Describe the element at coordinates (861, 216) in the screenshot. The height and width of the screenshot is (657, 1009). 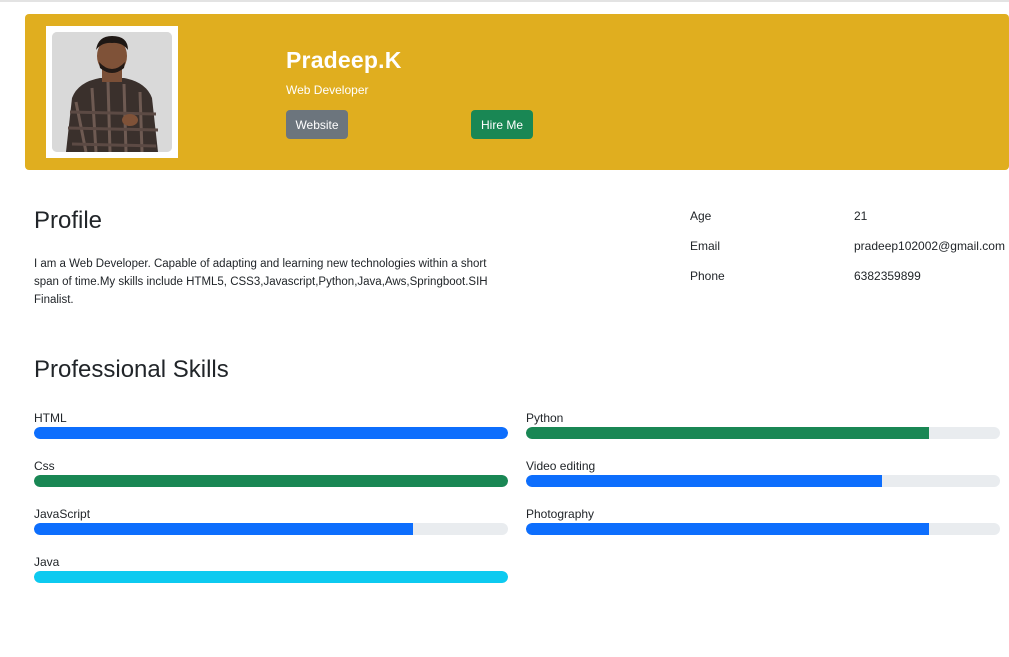
I see `age-value: 21` at that location.